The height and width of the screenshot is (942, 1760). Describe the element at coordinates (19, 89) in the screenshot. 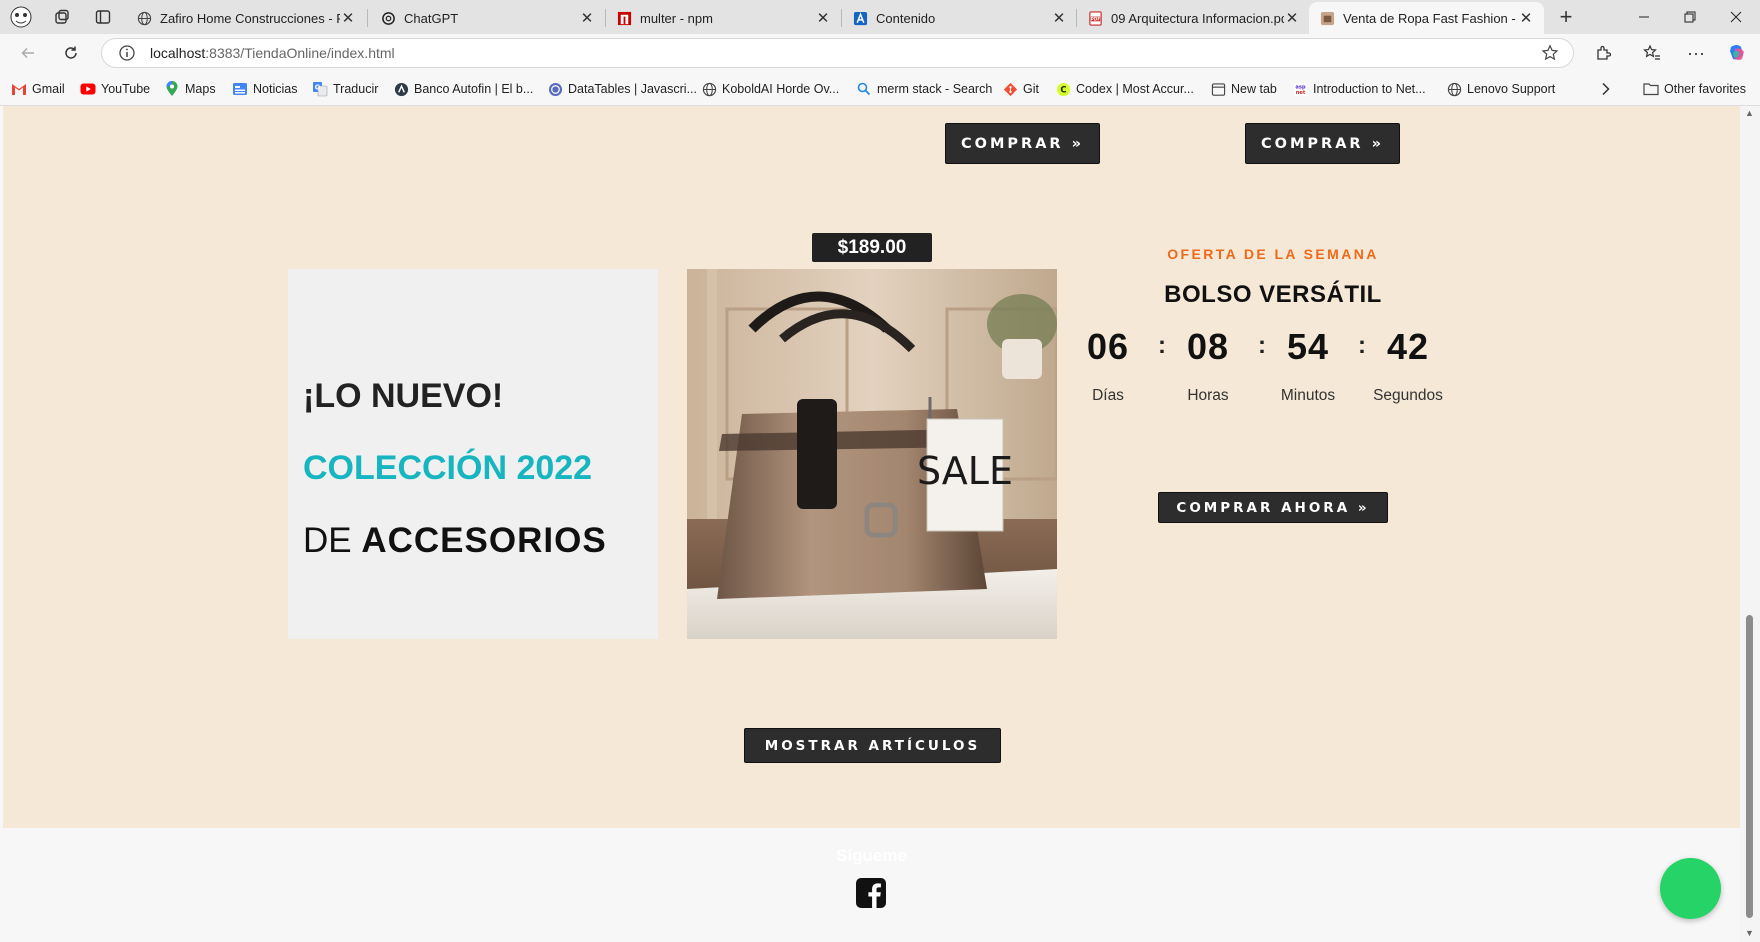

I see `gmail-icon` at that location.